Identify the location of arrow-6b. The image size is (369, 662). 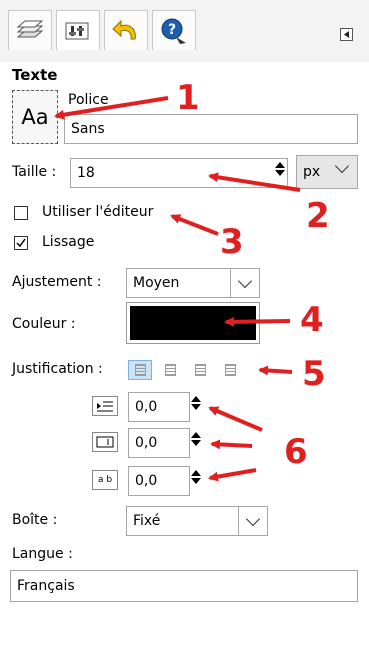
(231, 444).